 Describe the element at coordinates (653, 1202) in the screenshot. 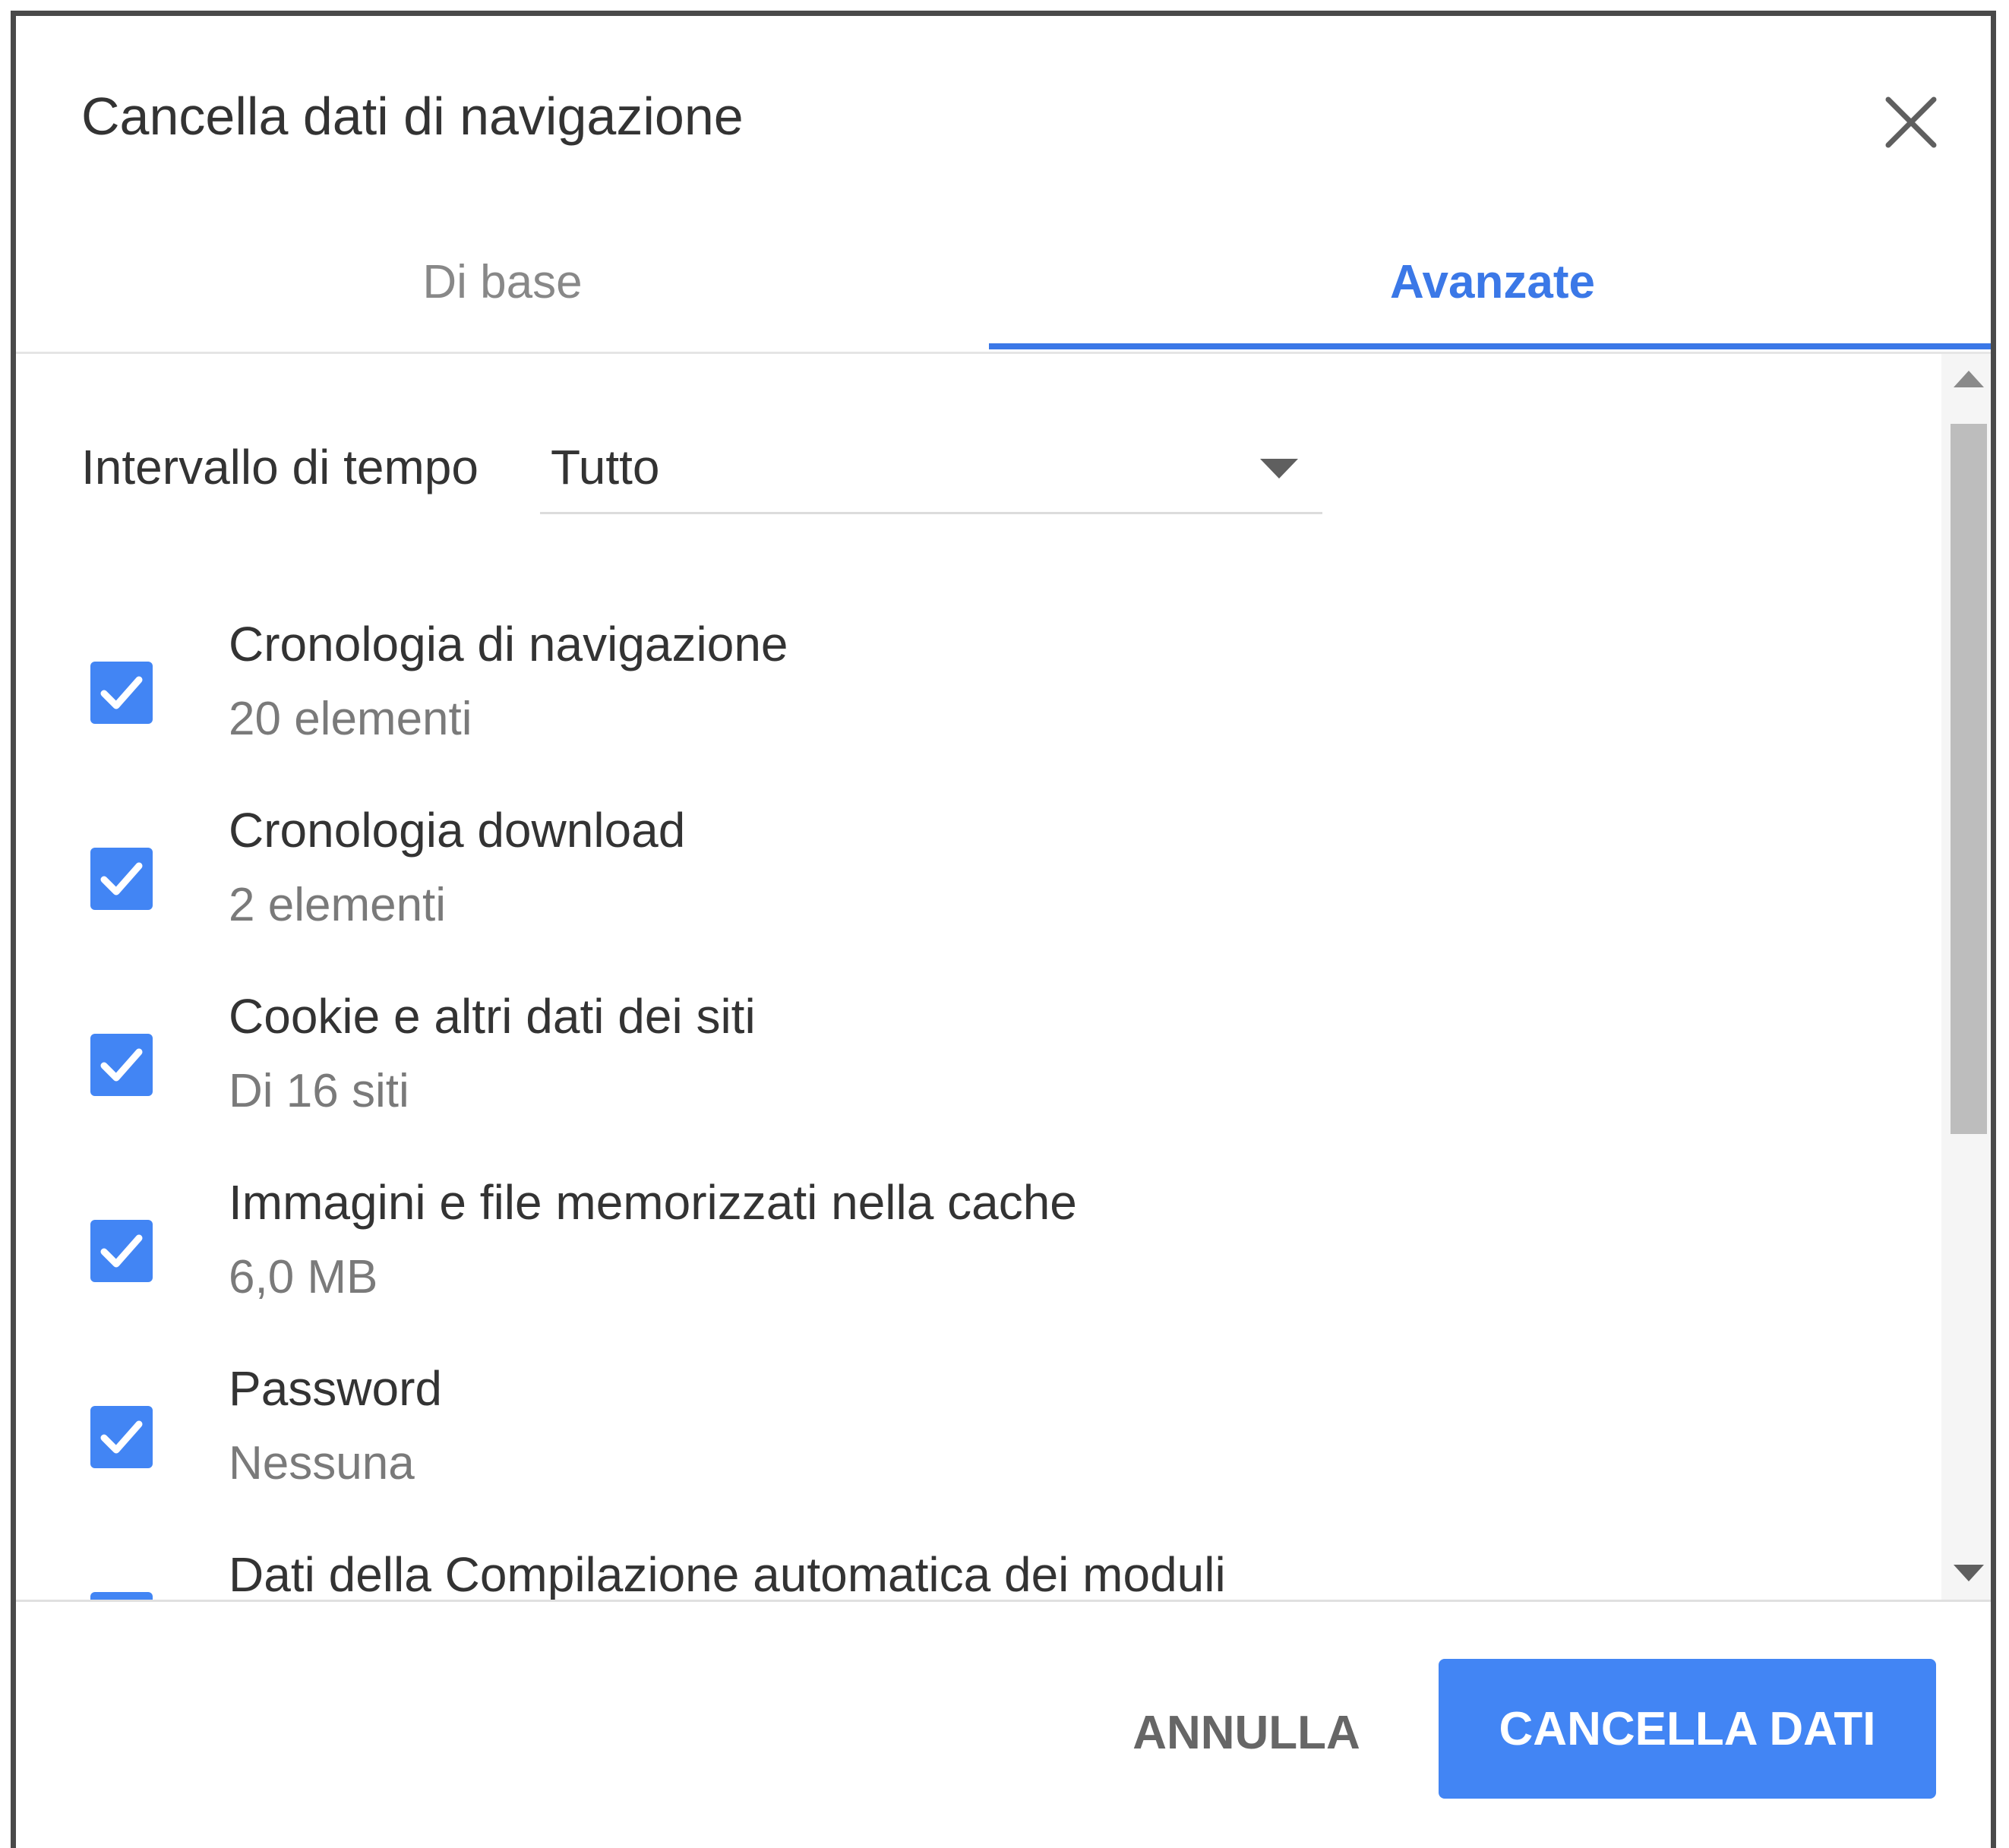

I see `item-label: Immagini e file memorizzati nella cache` at that location.